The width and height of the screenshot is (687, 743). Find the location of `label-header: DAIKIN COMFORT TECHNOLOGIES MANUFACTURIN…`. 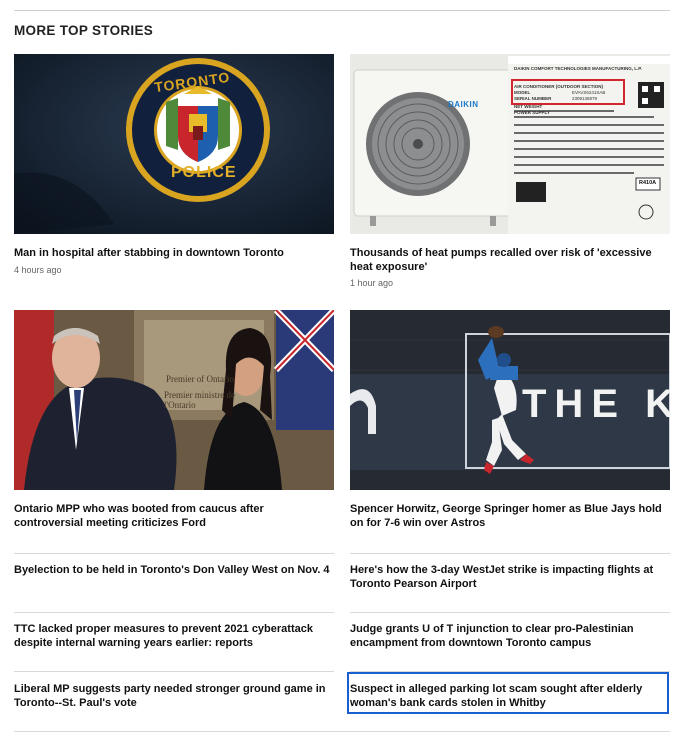

label-header: DAIKIN COMFORT TECHNOLOGIES MANUFACTURIN… is located at coordinates (578, 68).